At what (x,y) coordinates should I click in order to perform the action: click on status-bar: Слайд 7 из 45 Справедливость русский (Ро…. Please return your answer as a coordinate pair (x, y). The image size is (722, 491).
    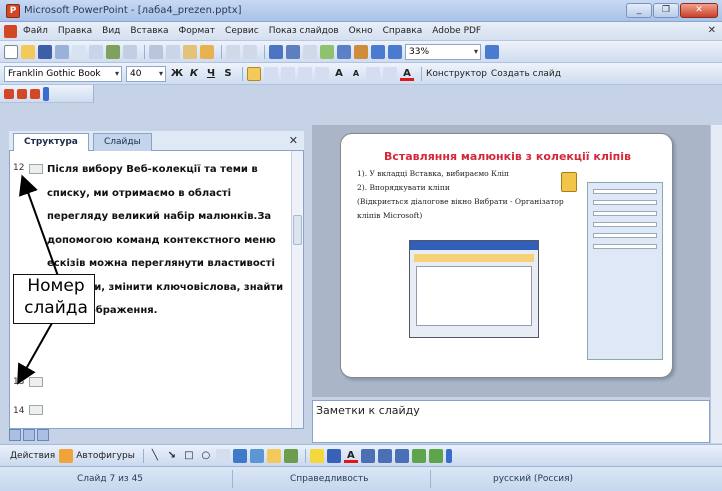
    Looking at the image, I should click on (361, 478).